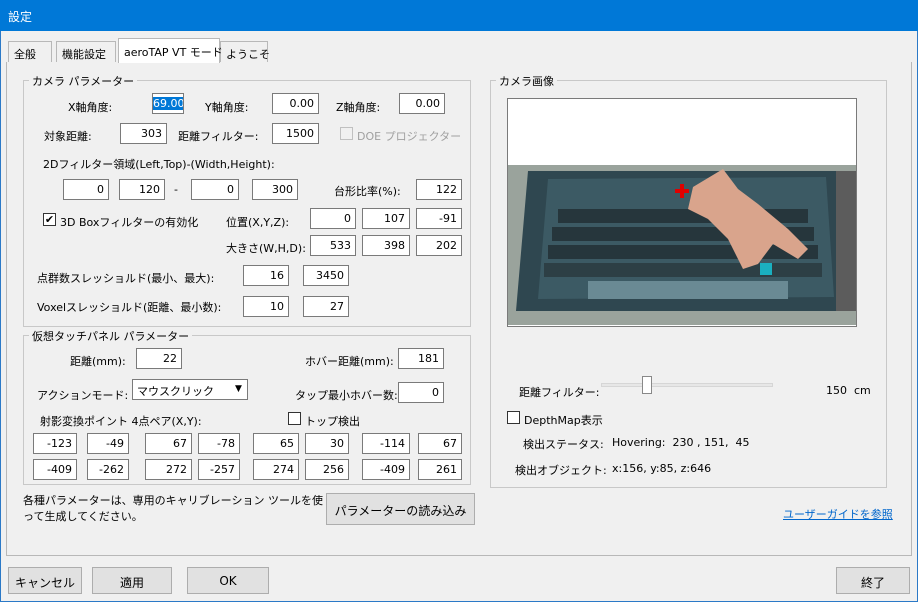 The width and height of the screenshot is (918, 602). I want to click on cancel-button: キャンセル, so click(45, 580).